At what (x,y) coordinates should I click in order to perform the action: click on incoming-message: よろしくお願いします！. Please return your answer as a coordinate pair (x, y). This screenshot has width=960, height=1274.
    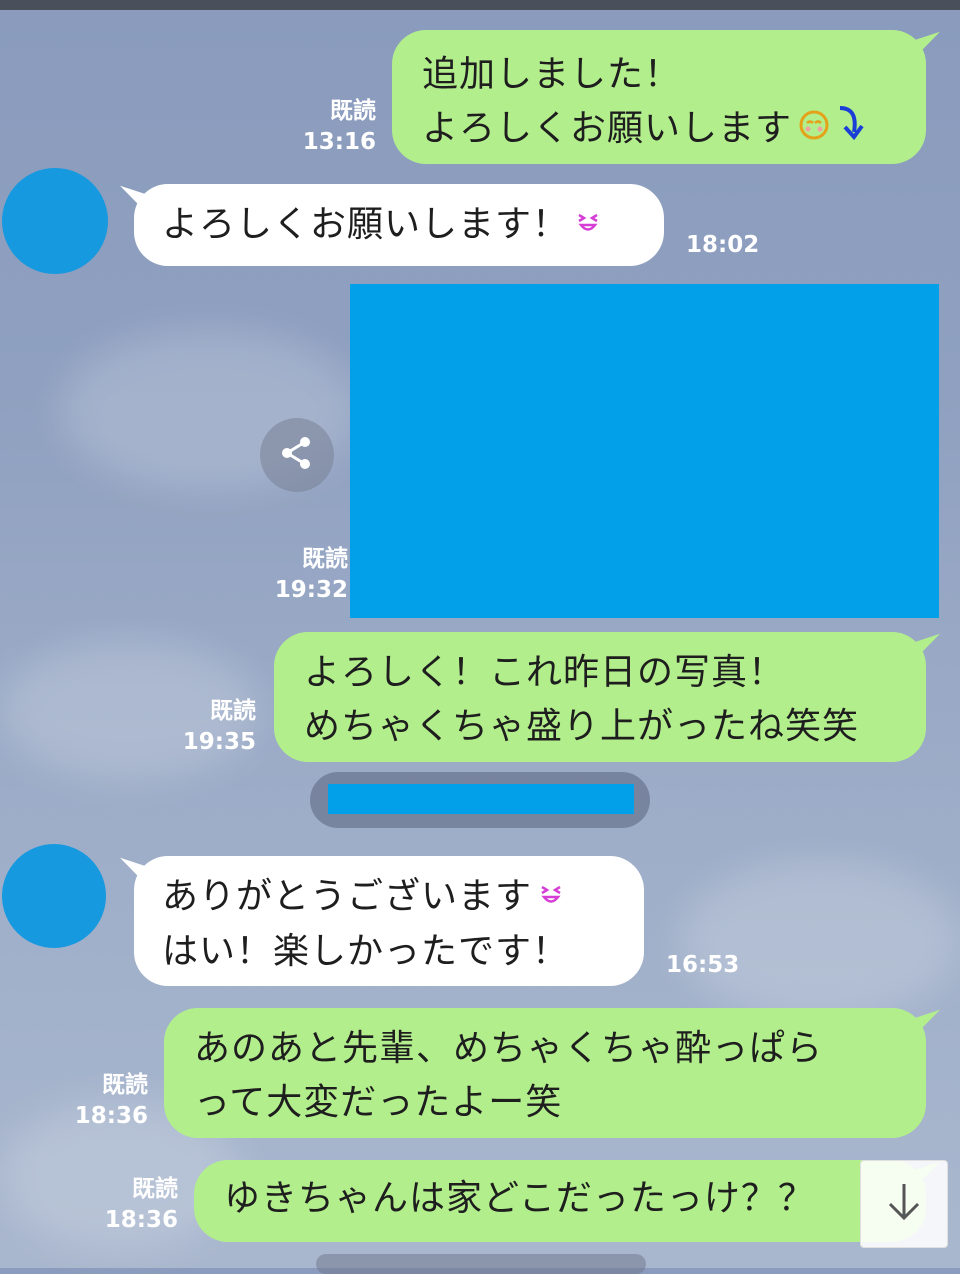
    Looking at the image, I should click on (399, 225).